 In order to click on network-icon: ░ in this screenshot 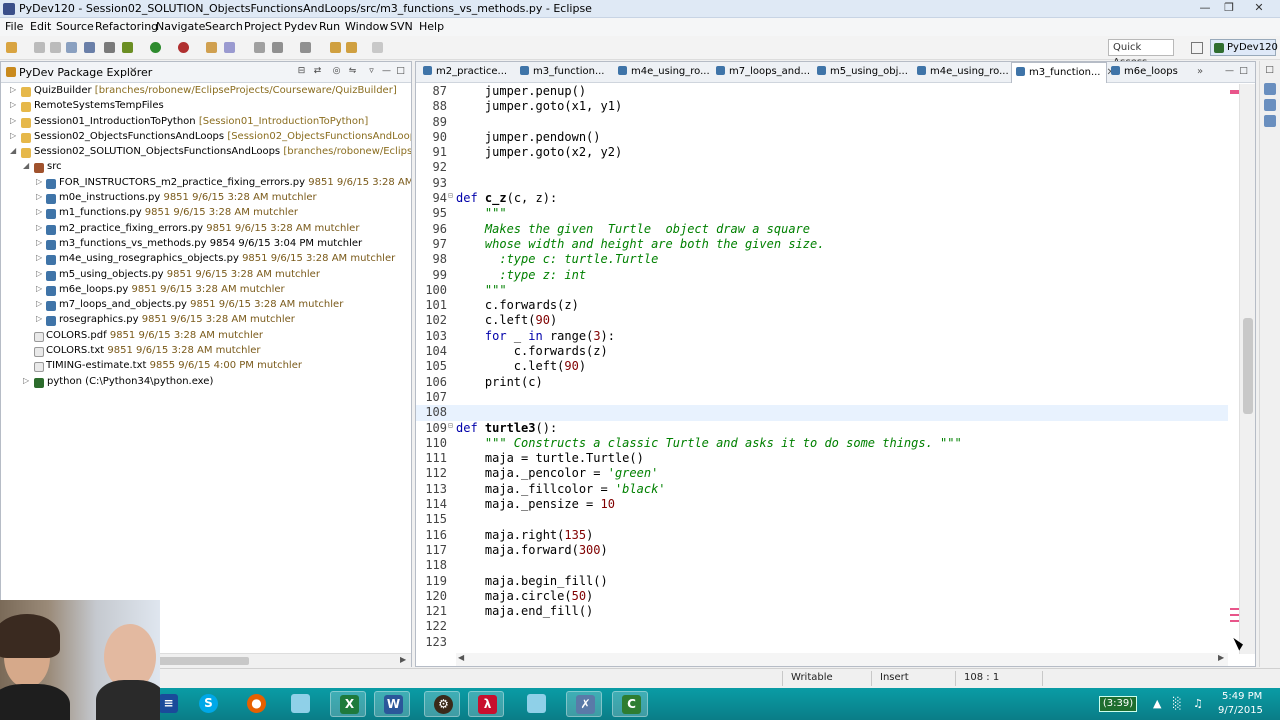, I will do `click(1177, 703)`.